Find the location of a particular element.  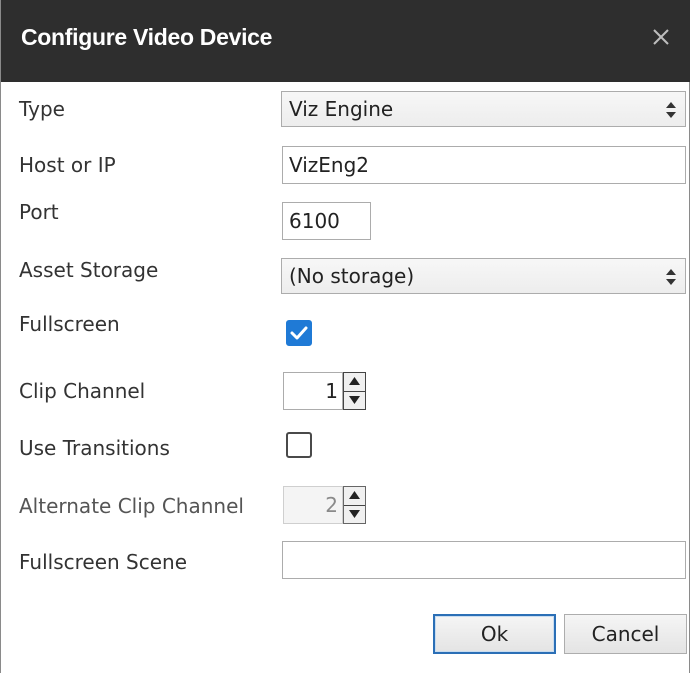

fullscreen-scene-field-box is located at coordinates (484, 560).